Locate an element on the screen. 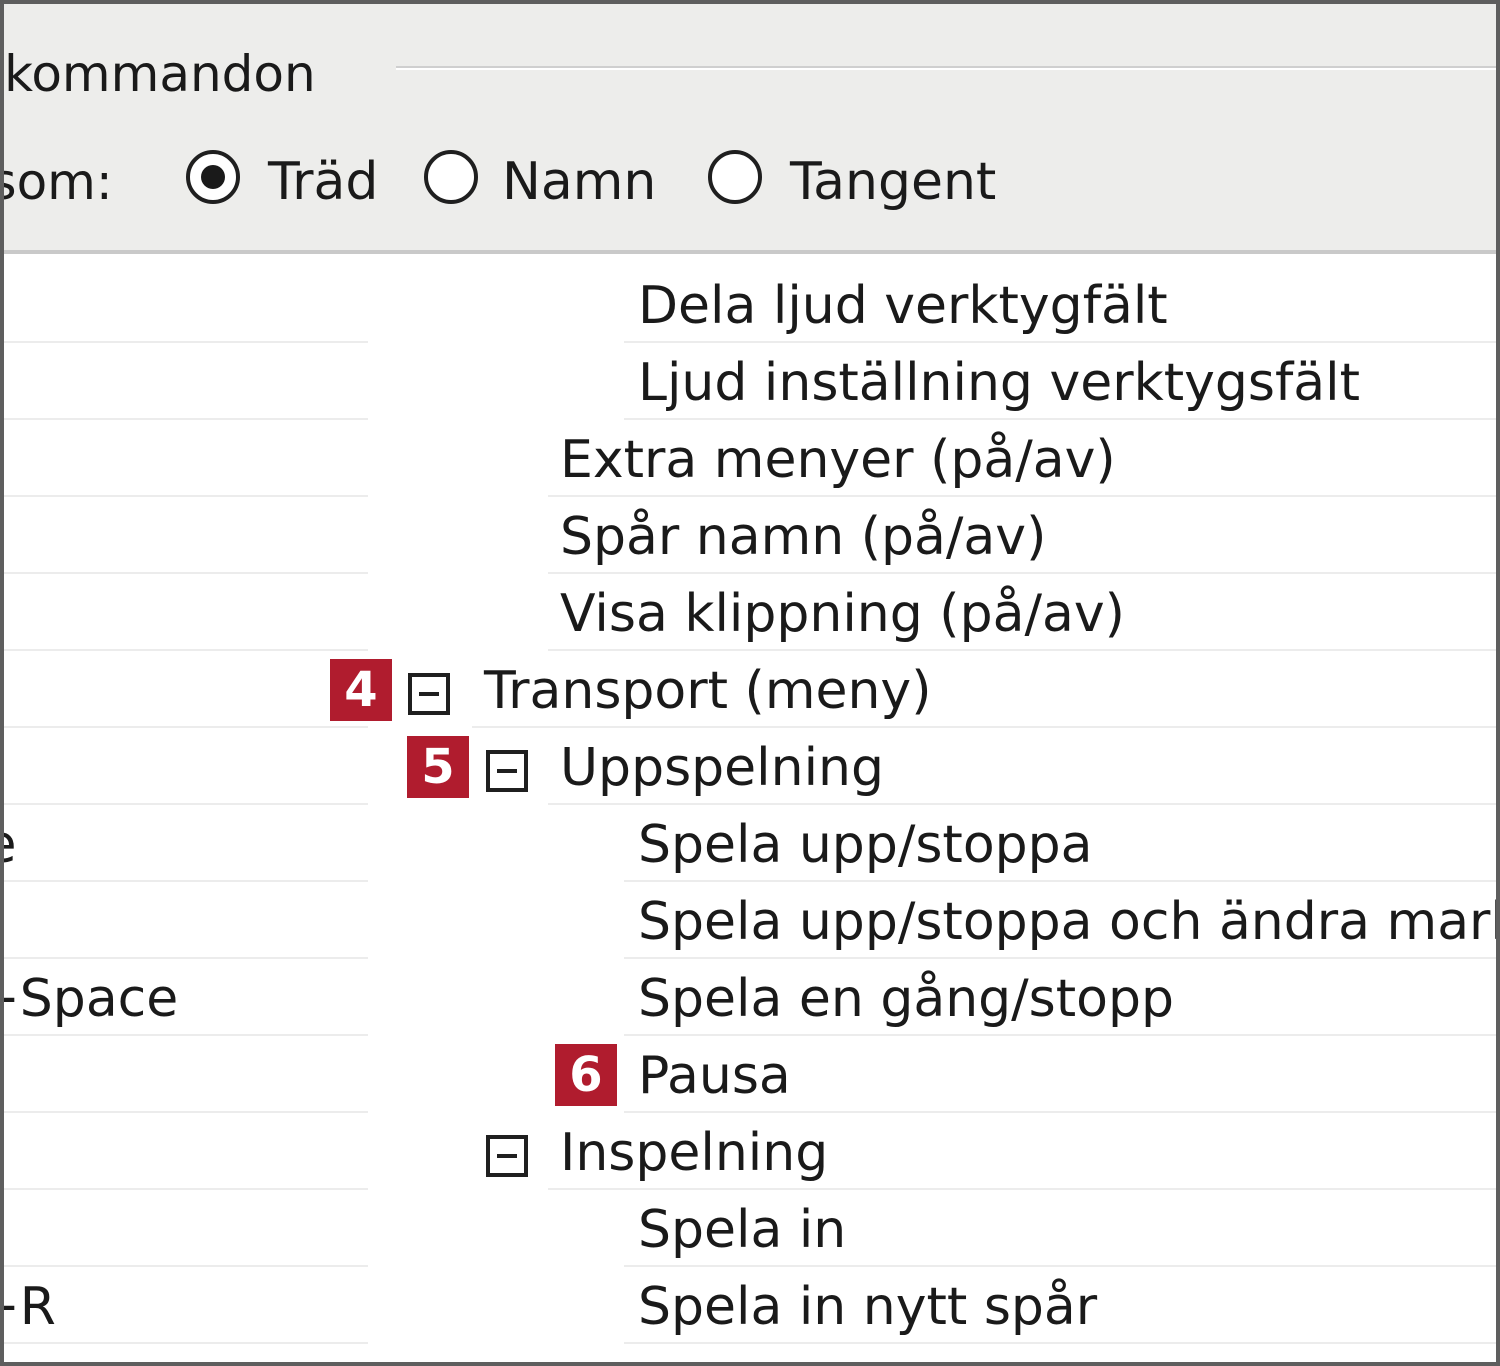 The image size is (1500, 1366). tree-row: Dela ljud verktygfält is located at coordinates (750, 304).